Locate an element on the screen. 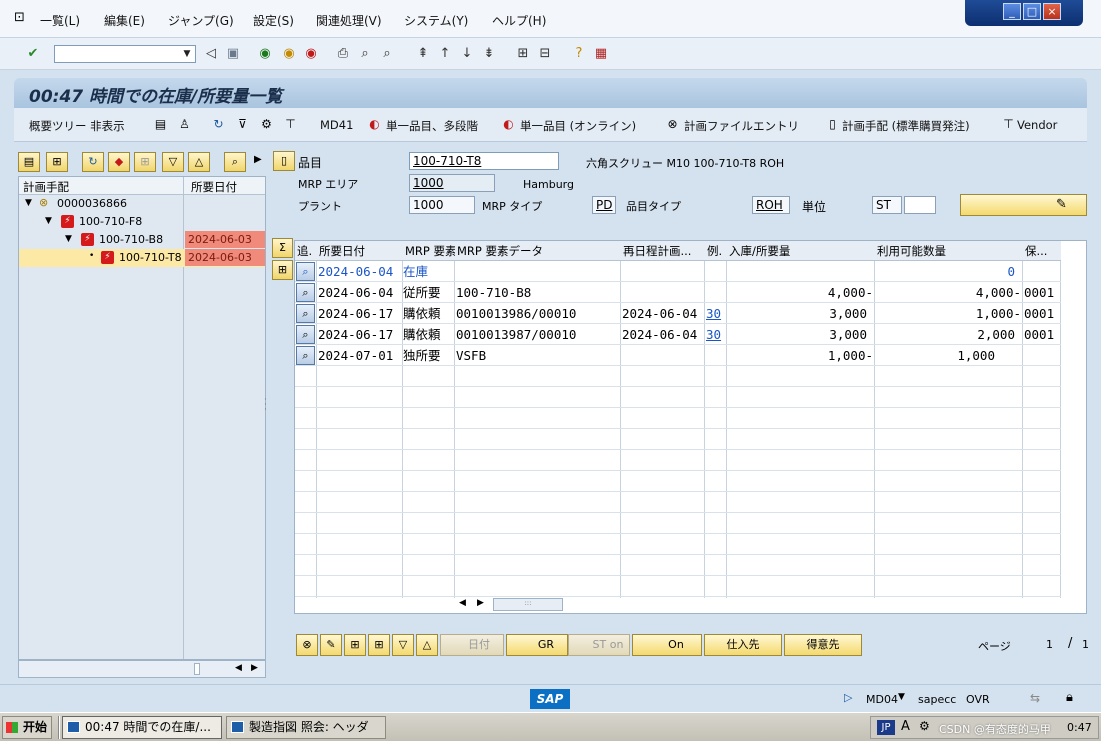 The height and width of the screenshot is (741, 1101). col-header-receipt-req: 入庫/所要量 is located at coordinates (801, 251).